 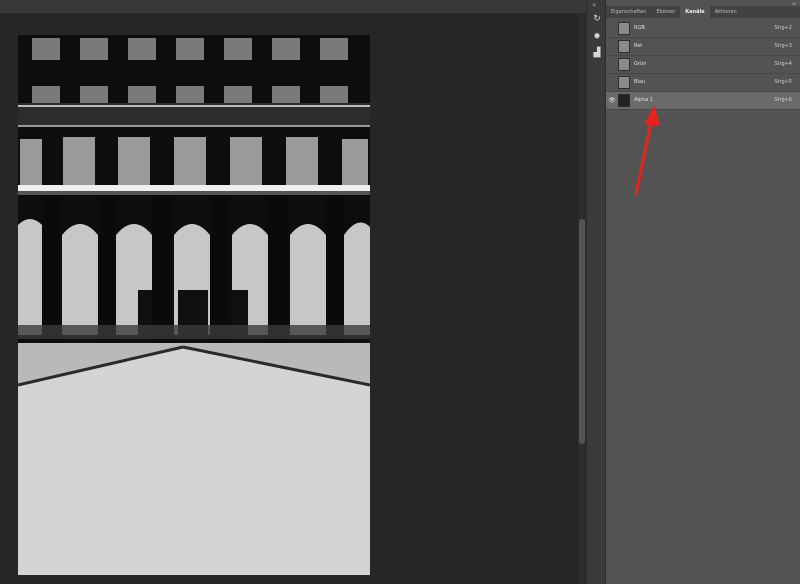 I want to click on channel-row-rot: Rot Strg+3, so click(x=703, y=47).